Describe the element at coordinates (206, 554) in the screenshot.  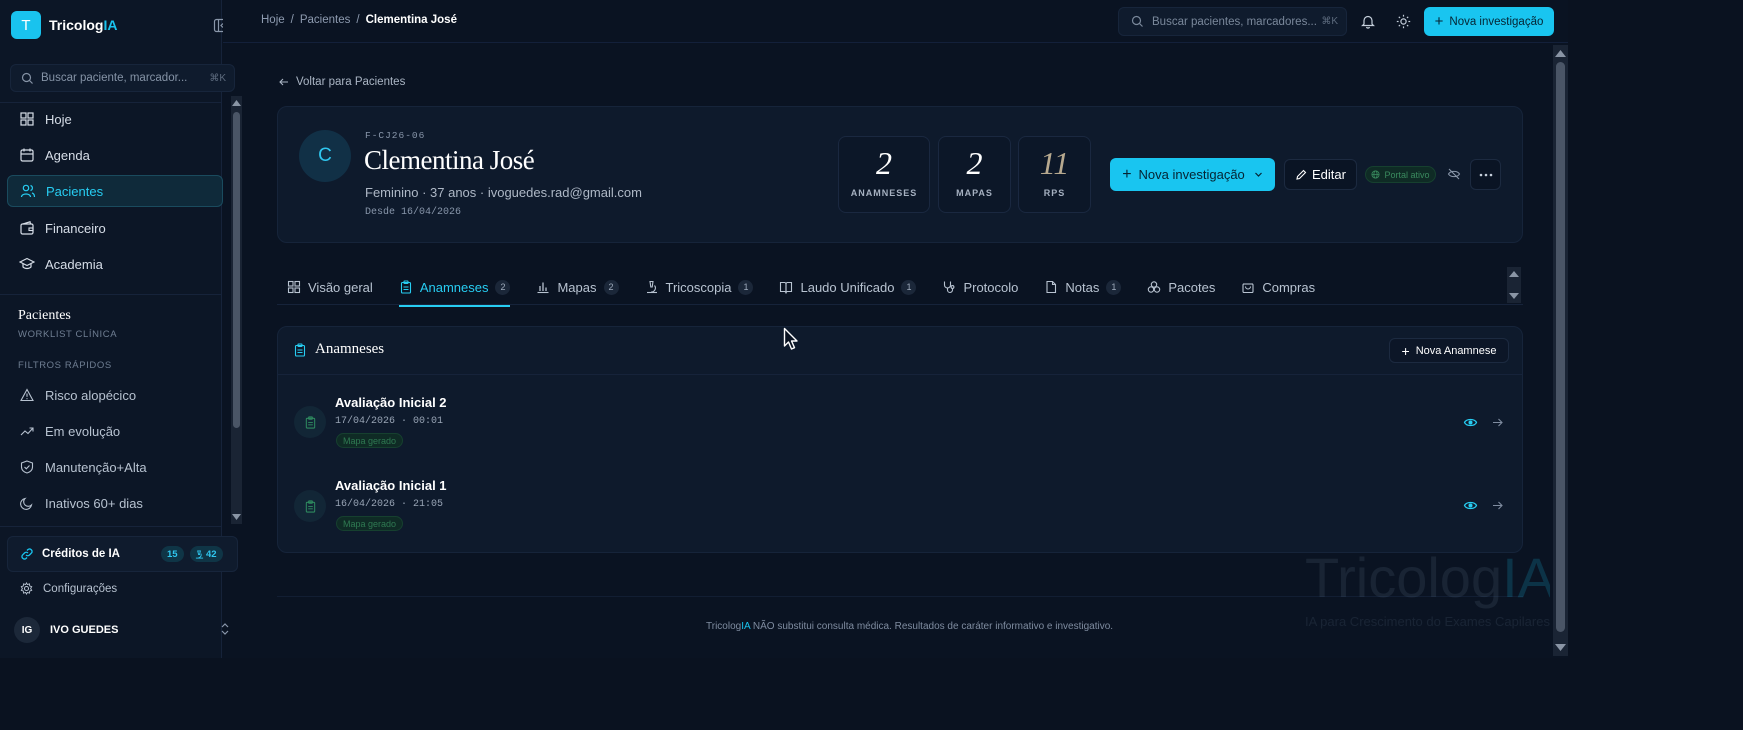
I see `credits-badge-secondary: 42` at that location.